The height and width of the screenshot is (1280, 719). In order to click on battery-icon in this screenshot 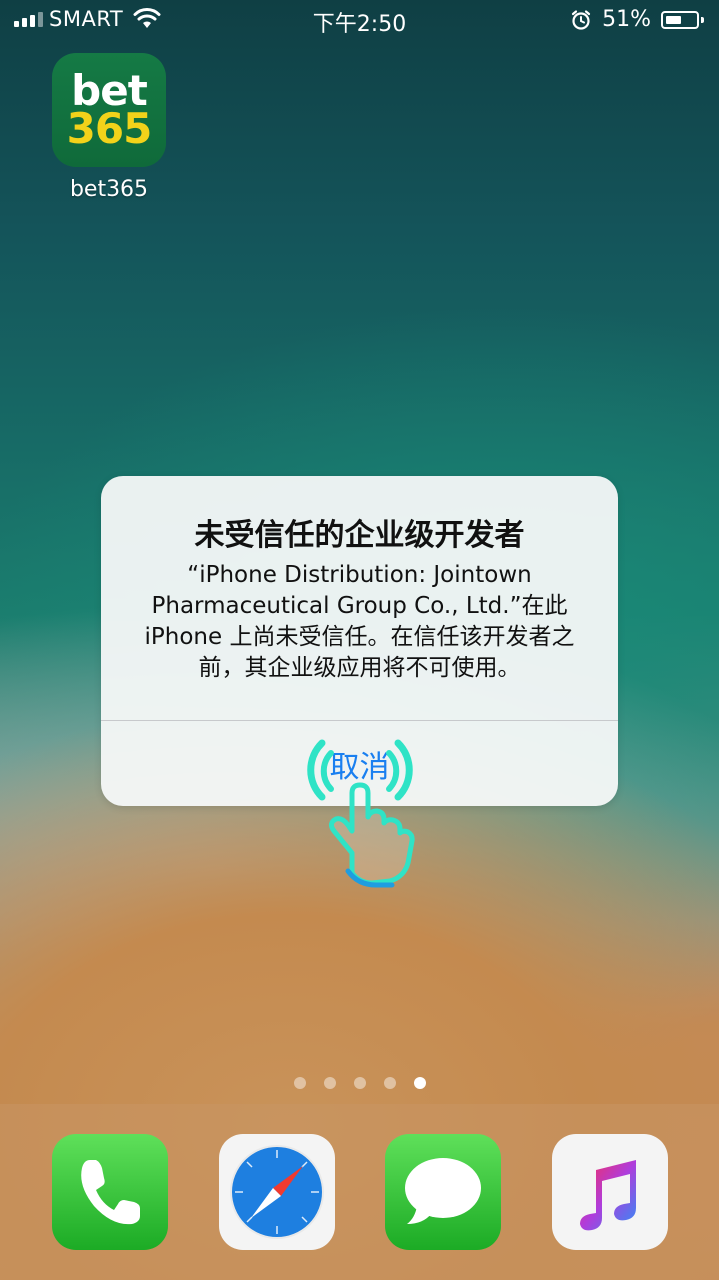, I will do `click(683, 20)`.